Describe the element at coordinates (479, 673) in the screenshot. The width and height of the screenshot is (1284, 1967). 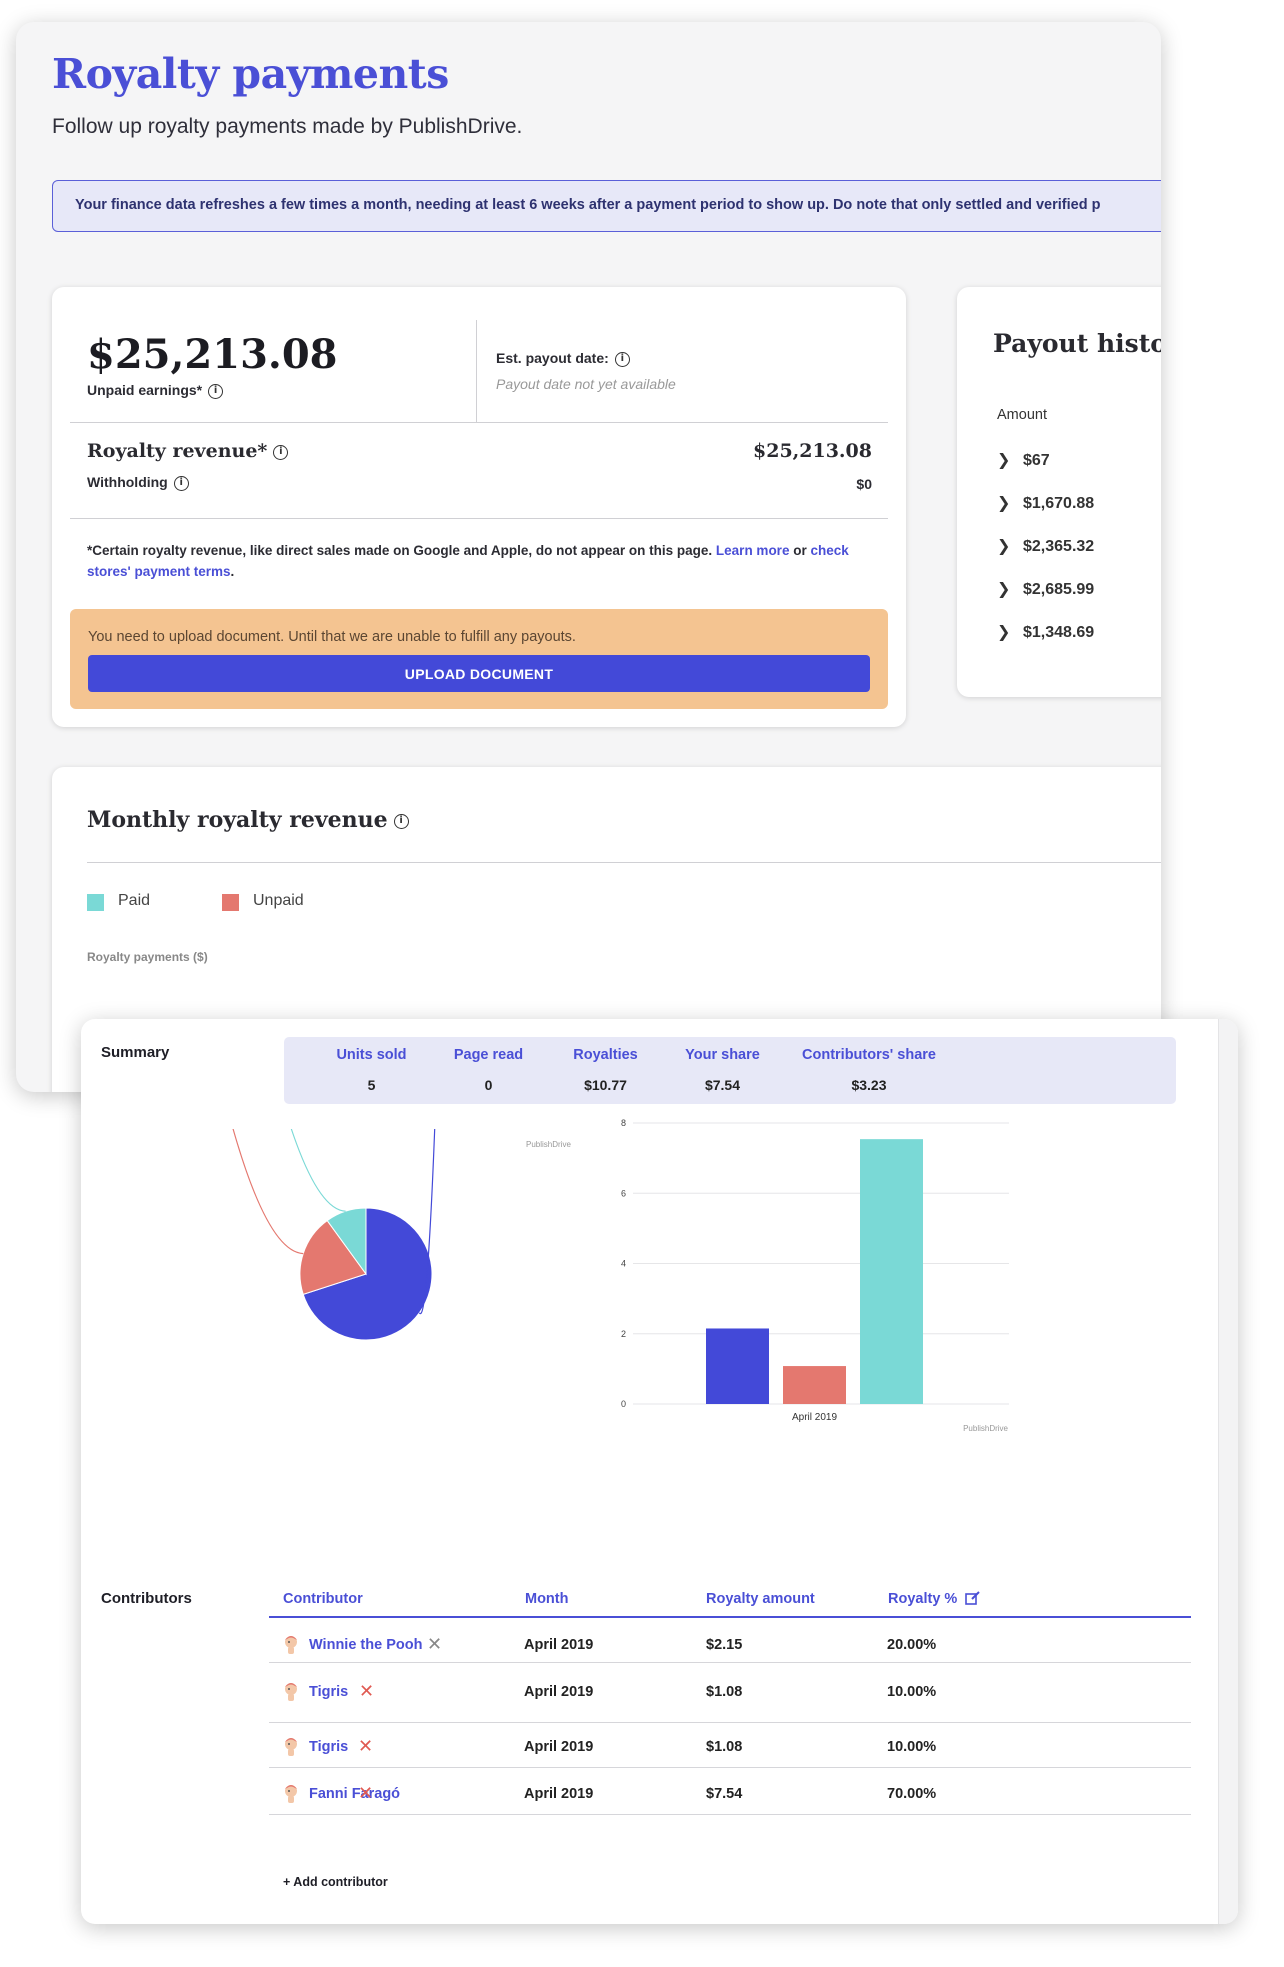
I see `upload-document-button: UPLOAD DOCUMENT` at that location.